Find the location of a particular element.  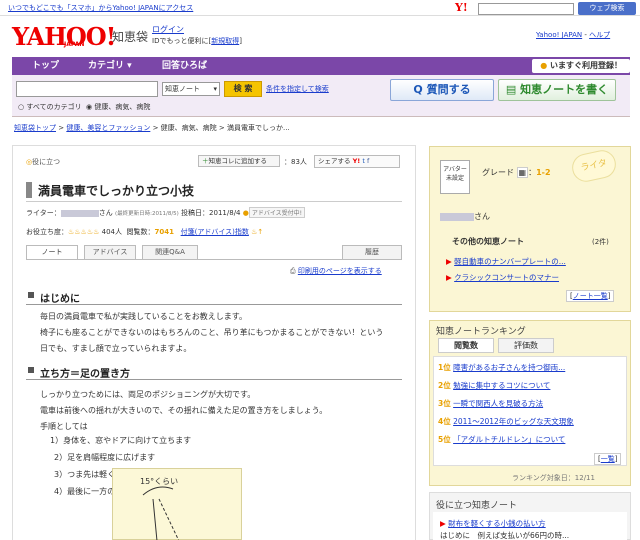

nav-tab-top: トップ is located at coordinates (45, 66).